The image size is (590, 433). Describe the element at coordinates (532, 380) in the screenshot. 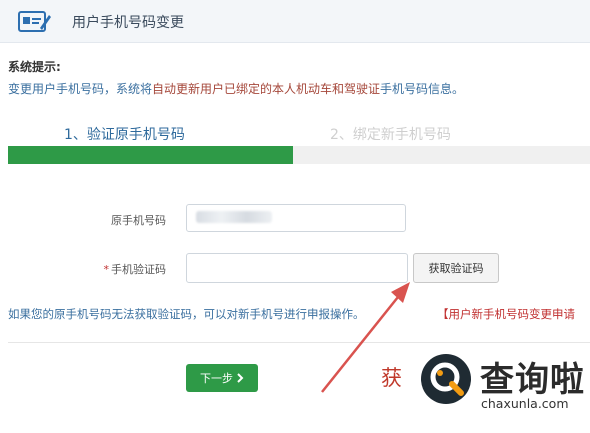

I see `watermark-title: 查询啦` at that location.